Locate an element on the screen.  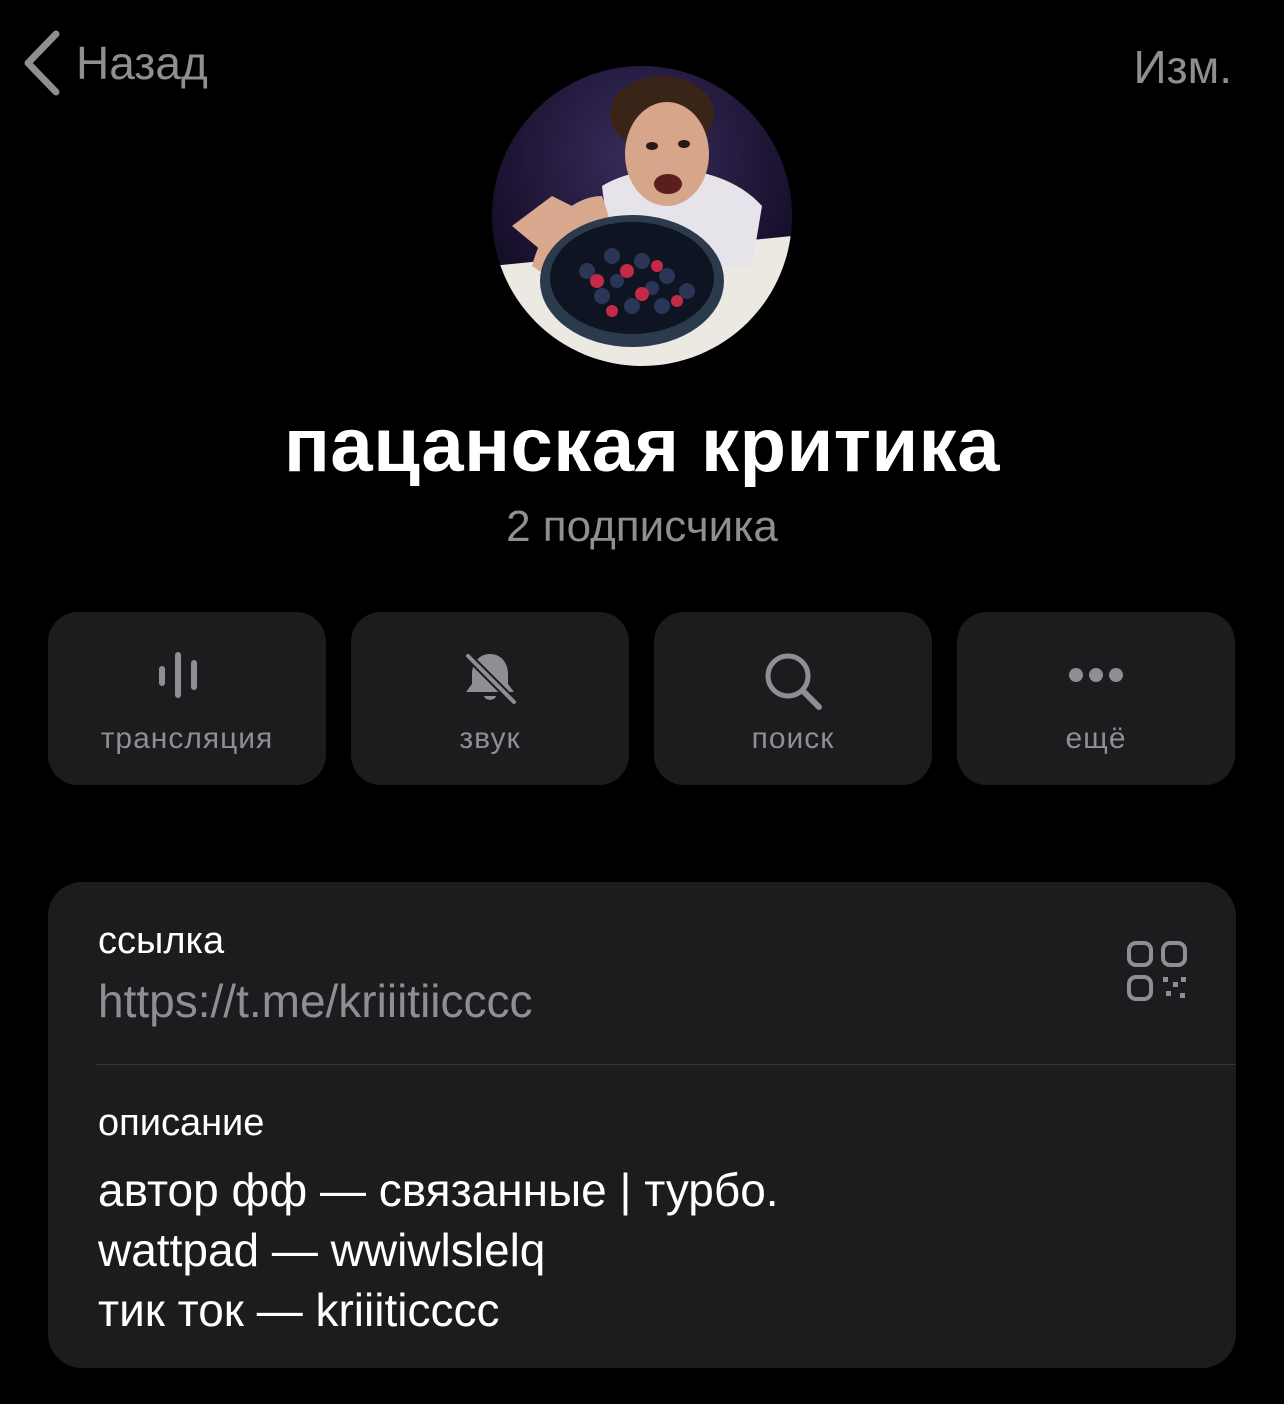
edit-button: Изм. is located at coordinates (1182, 67).